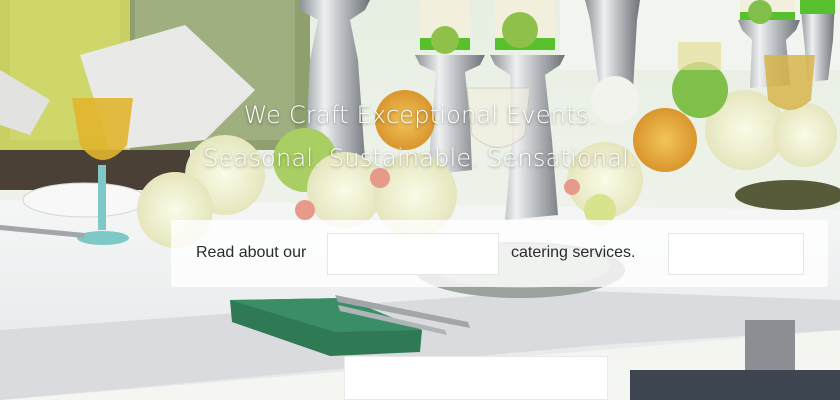  What do you see at coordinates (736, 254) in the screenshot?
I see `go-button` at bounding box center [736, 254].